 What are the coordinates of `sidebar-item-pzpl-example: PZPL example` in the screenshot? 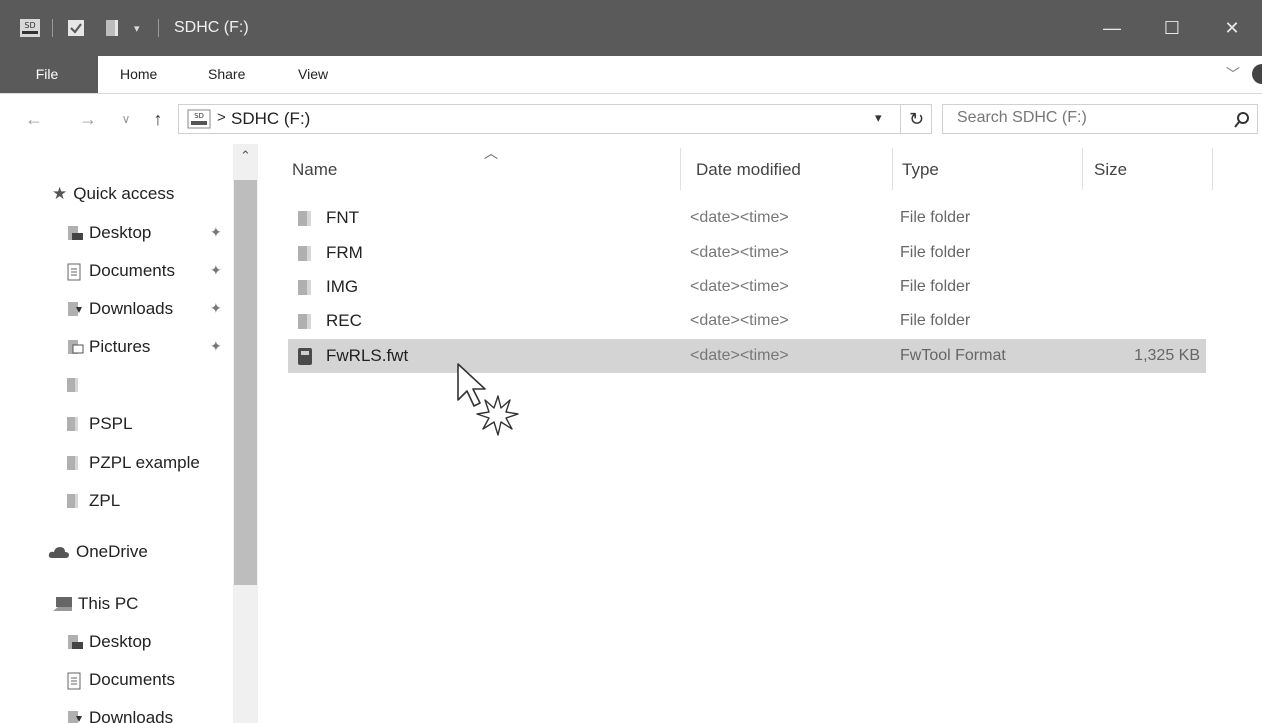 It's located at (133, 463).